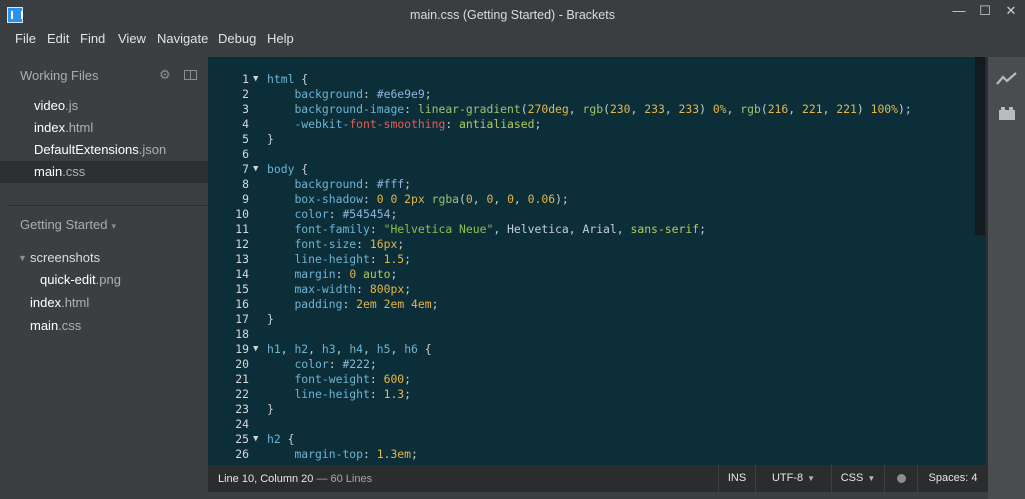  What do you see at coordinates (242, 349) in the screenshot?
I see `line-number: 19` at bounding box center [242, 349].